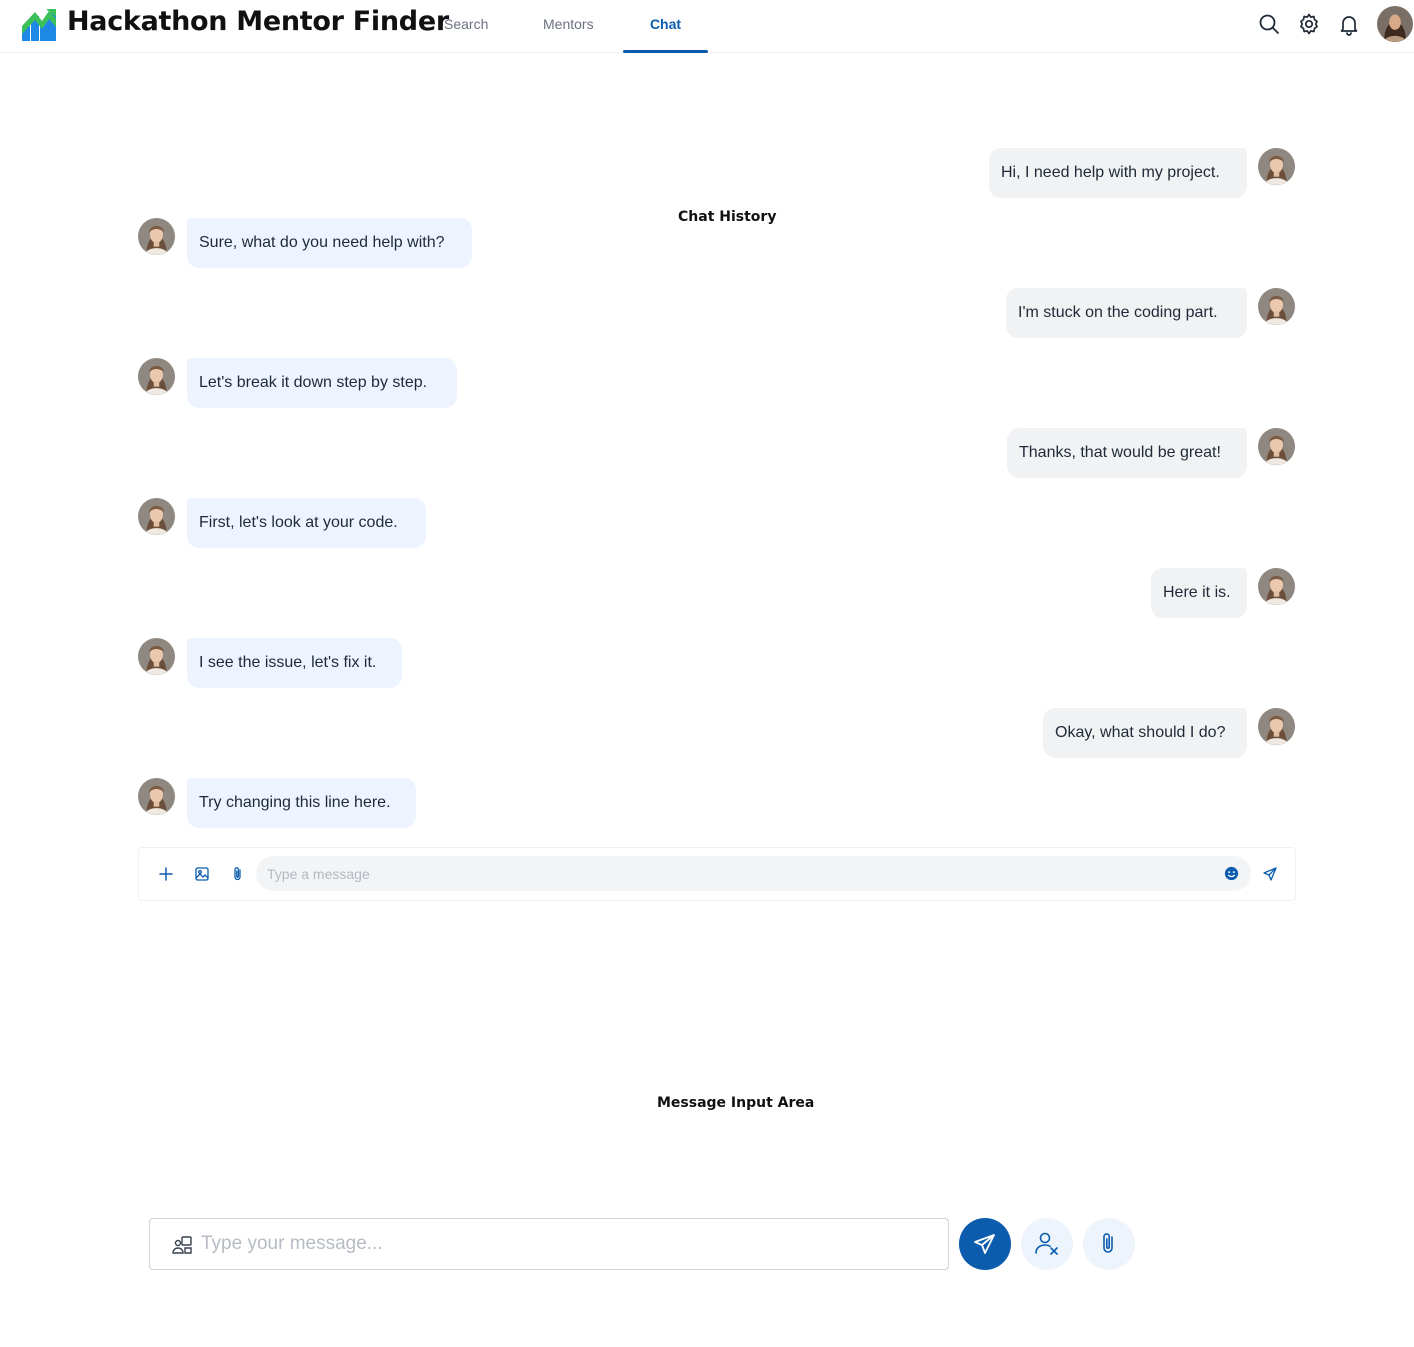 This screenshot has width=1414, height=1347. What do you see at coordinates (1199, 593) in the screenshot?
I see `message-bubble-outgoing: Here it is.` at bounding box center [1199, 593].